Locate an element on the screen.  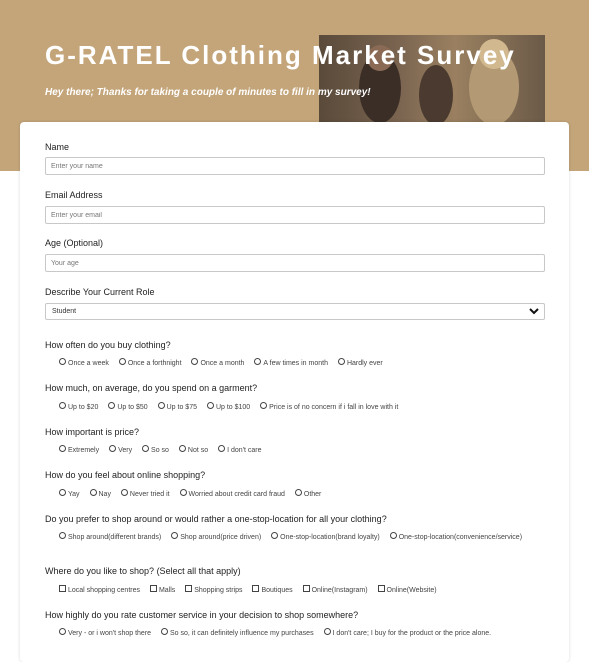
role-label: Describe Your Current Role is located at coordinates (100, 292).